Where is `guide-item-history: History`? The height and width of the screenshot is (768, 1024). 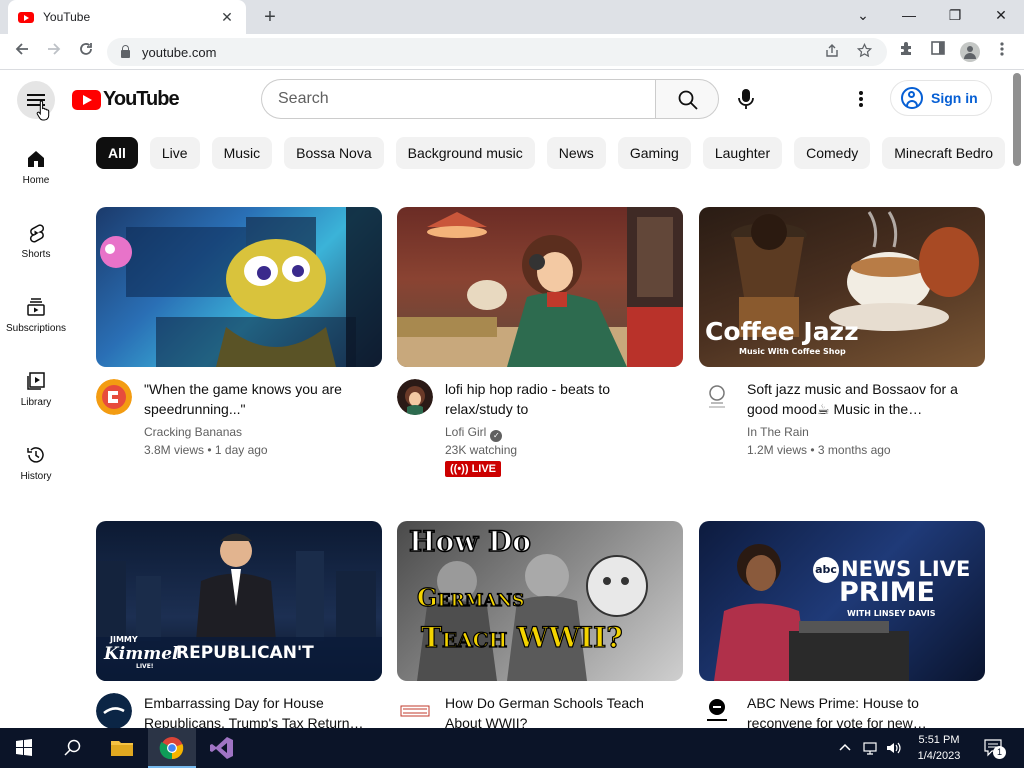 guide-item-history: History is located at coordinates (36, 480).